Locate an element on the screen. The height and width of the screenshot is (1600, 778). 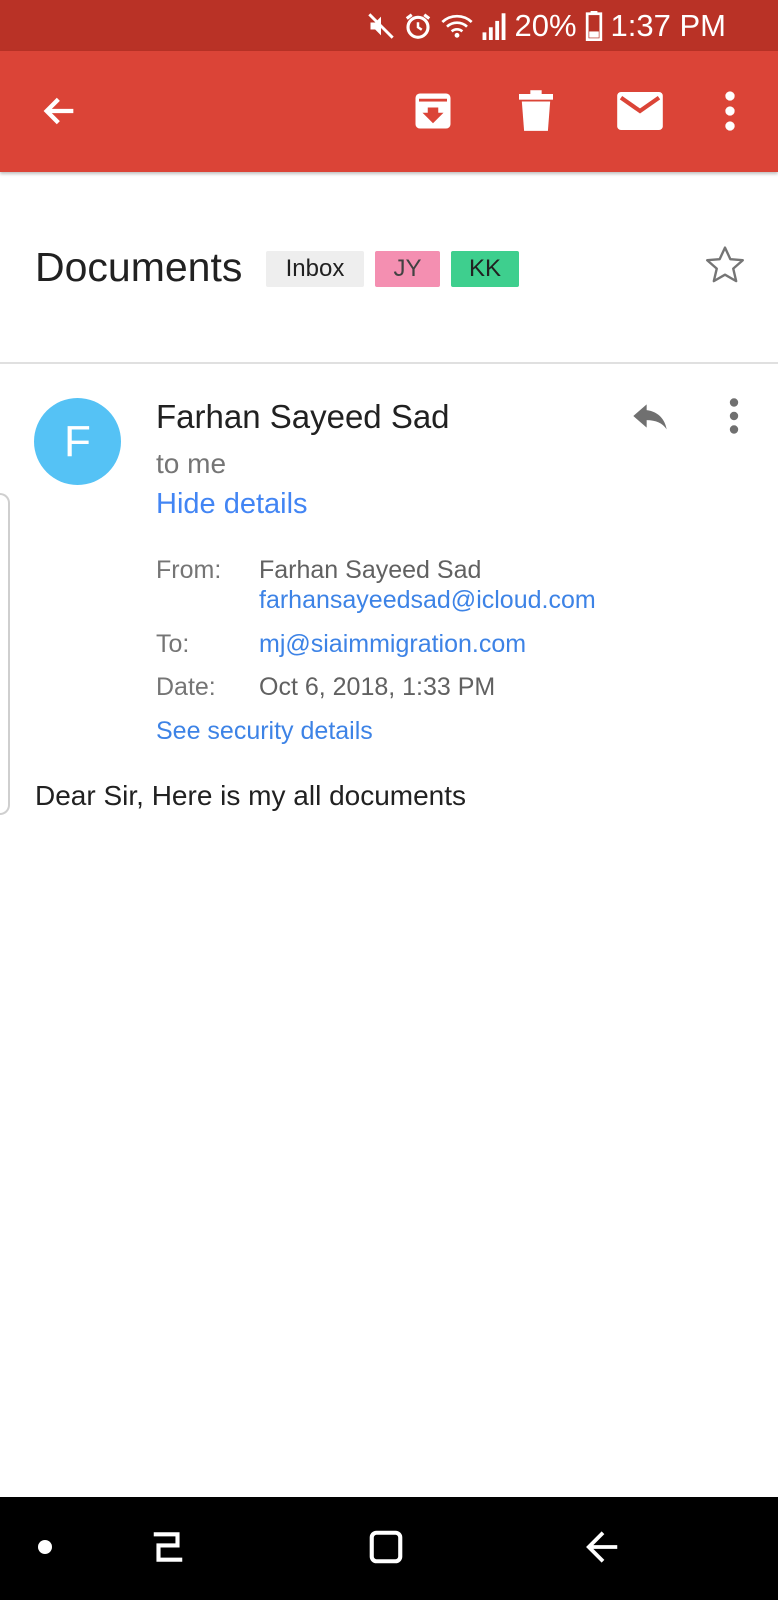
battery-percent: 20% is located at coordinates (545, 25).